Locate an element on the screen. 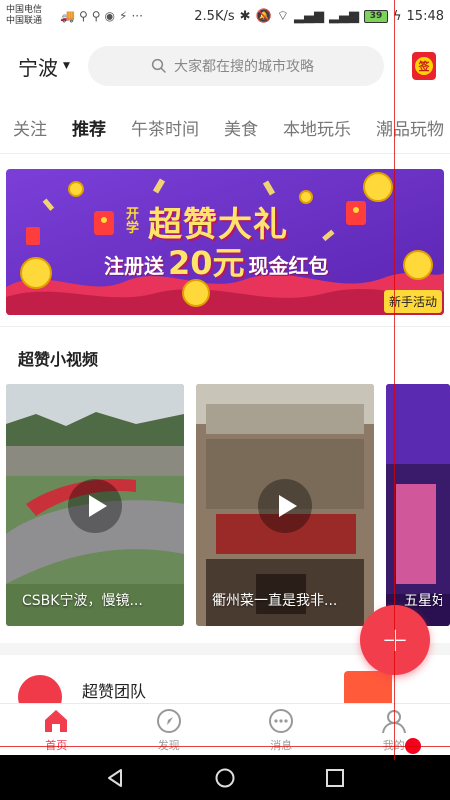 Image resolution: width=450 pixels, height=800 pixels. app-icon: ⚡ is located at coordinates (123, 16).